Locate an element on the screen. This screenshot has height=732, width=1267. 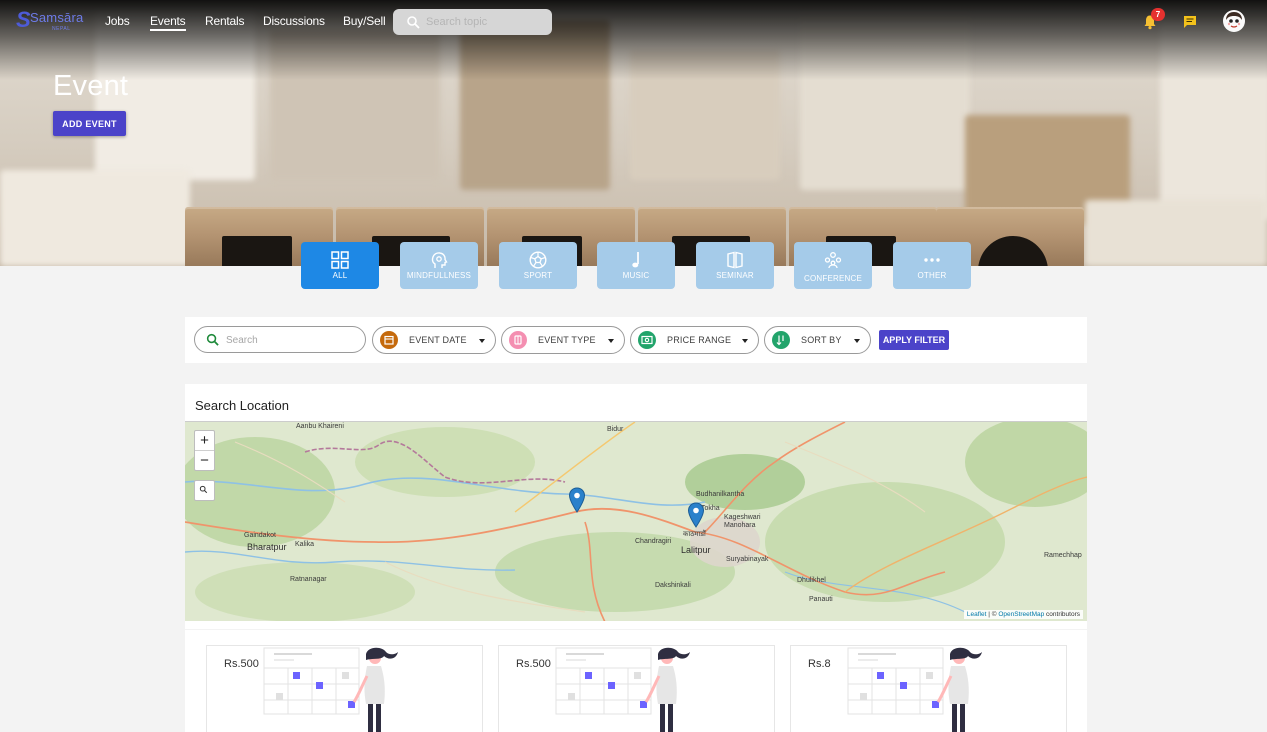
notification-badge: 7 is located at coordinates (1158, 14).